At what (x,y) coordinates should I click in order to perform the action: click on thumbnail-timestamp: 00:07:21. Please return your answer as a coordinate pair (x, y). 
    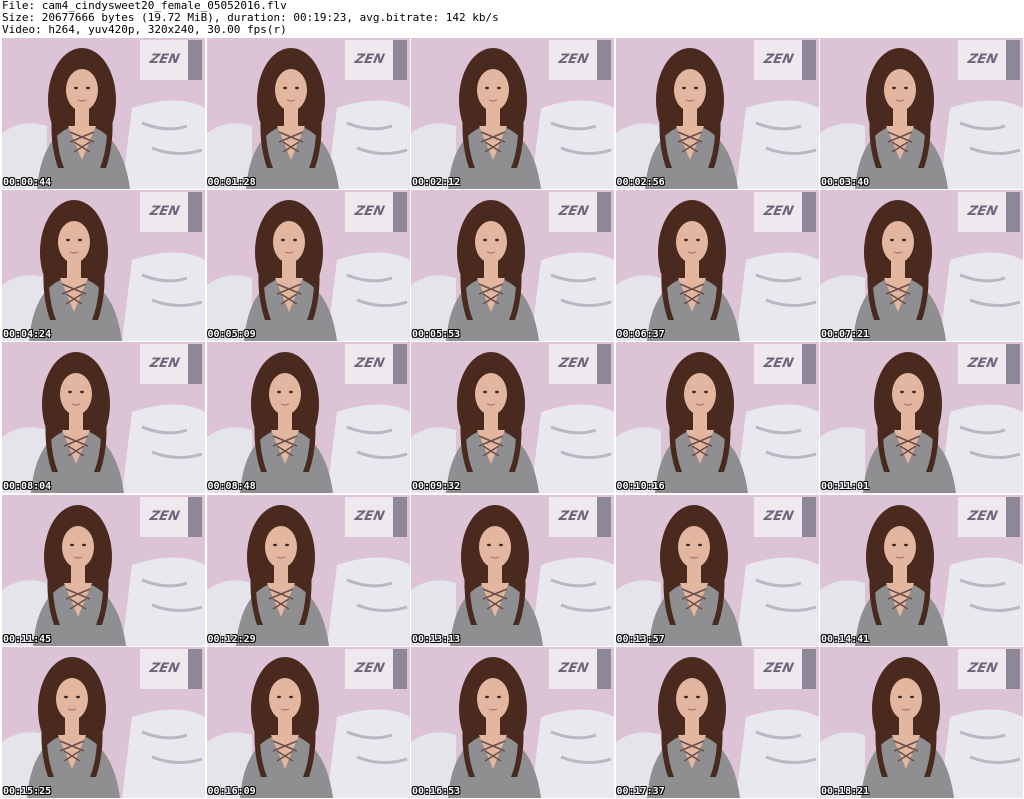
    Looking at the image, I should click on (845, 335).